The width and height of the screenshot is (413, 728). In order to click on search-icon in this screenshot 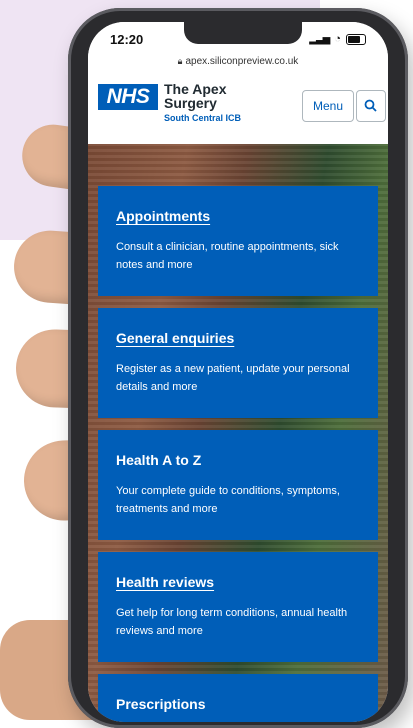, I will do `click(370, 105)`.